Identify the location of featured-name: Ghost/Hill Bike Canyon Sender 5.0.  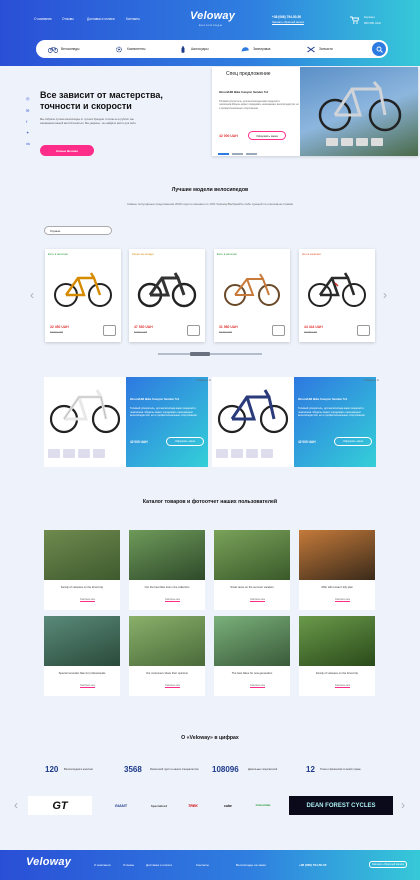
(323, 399).